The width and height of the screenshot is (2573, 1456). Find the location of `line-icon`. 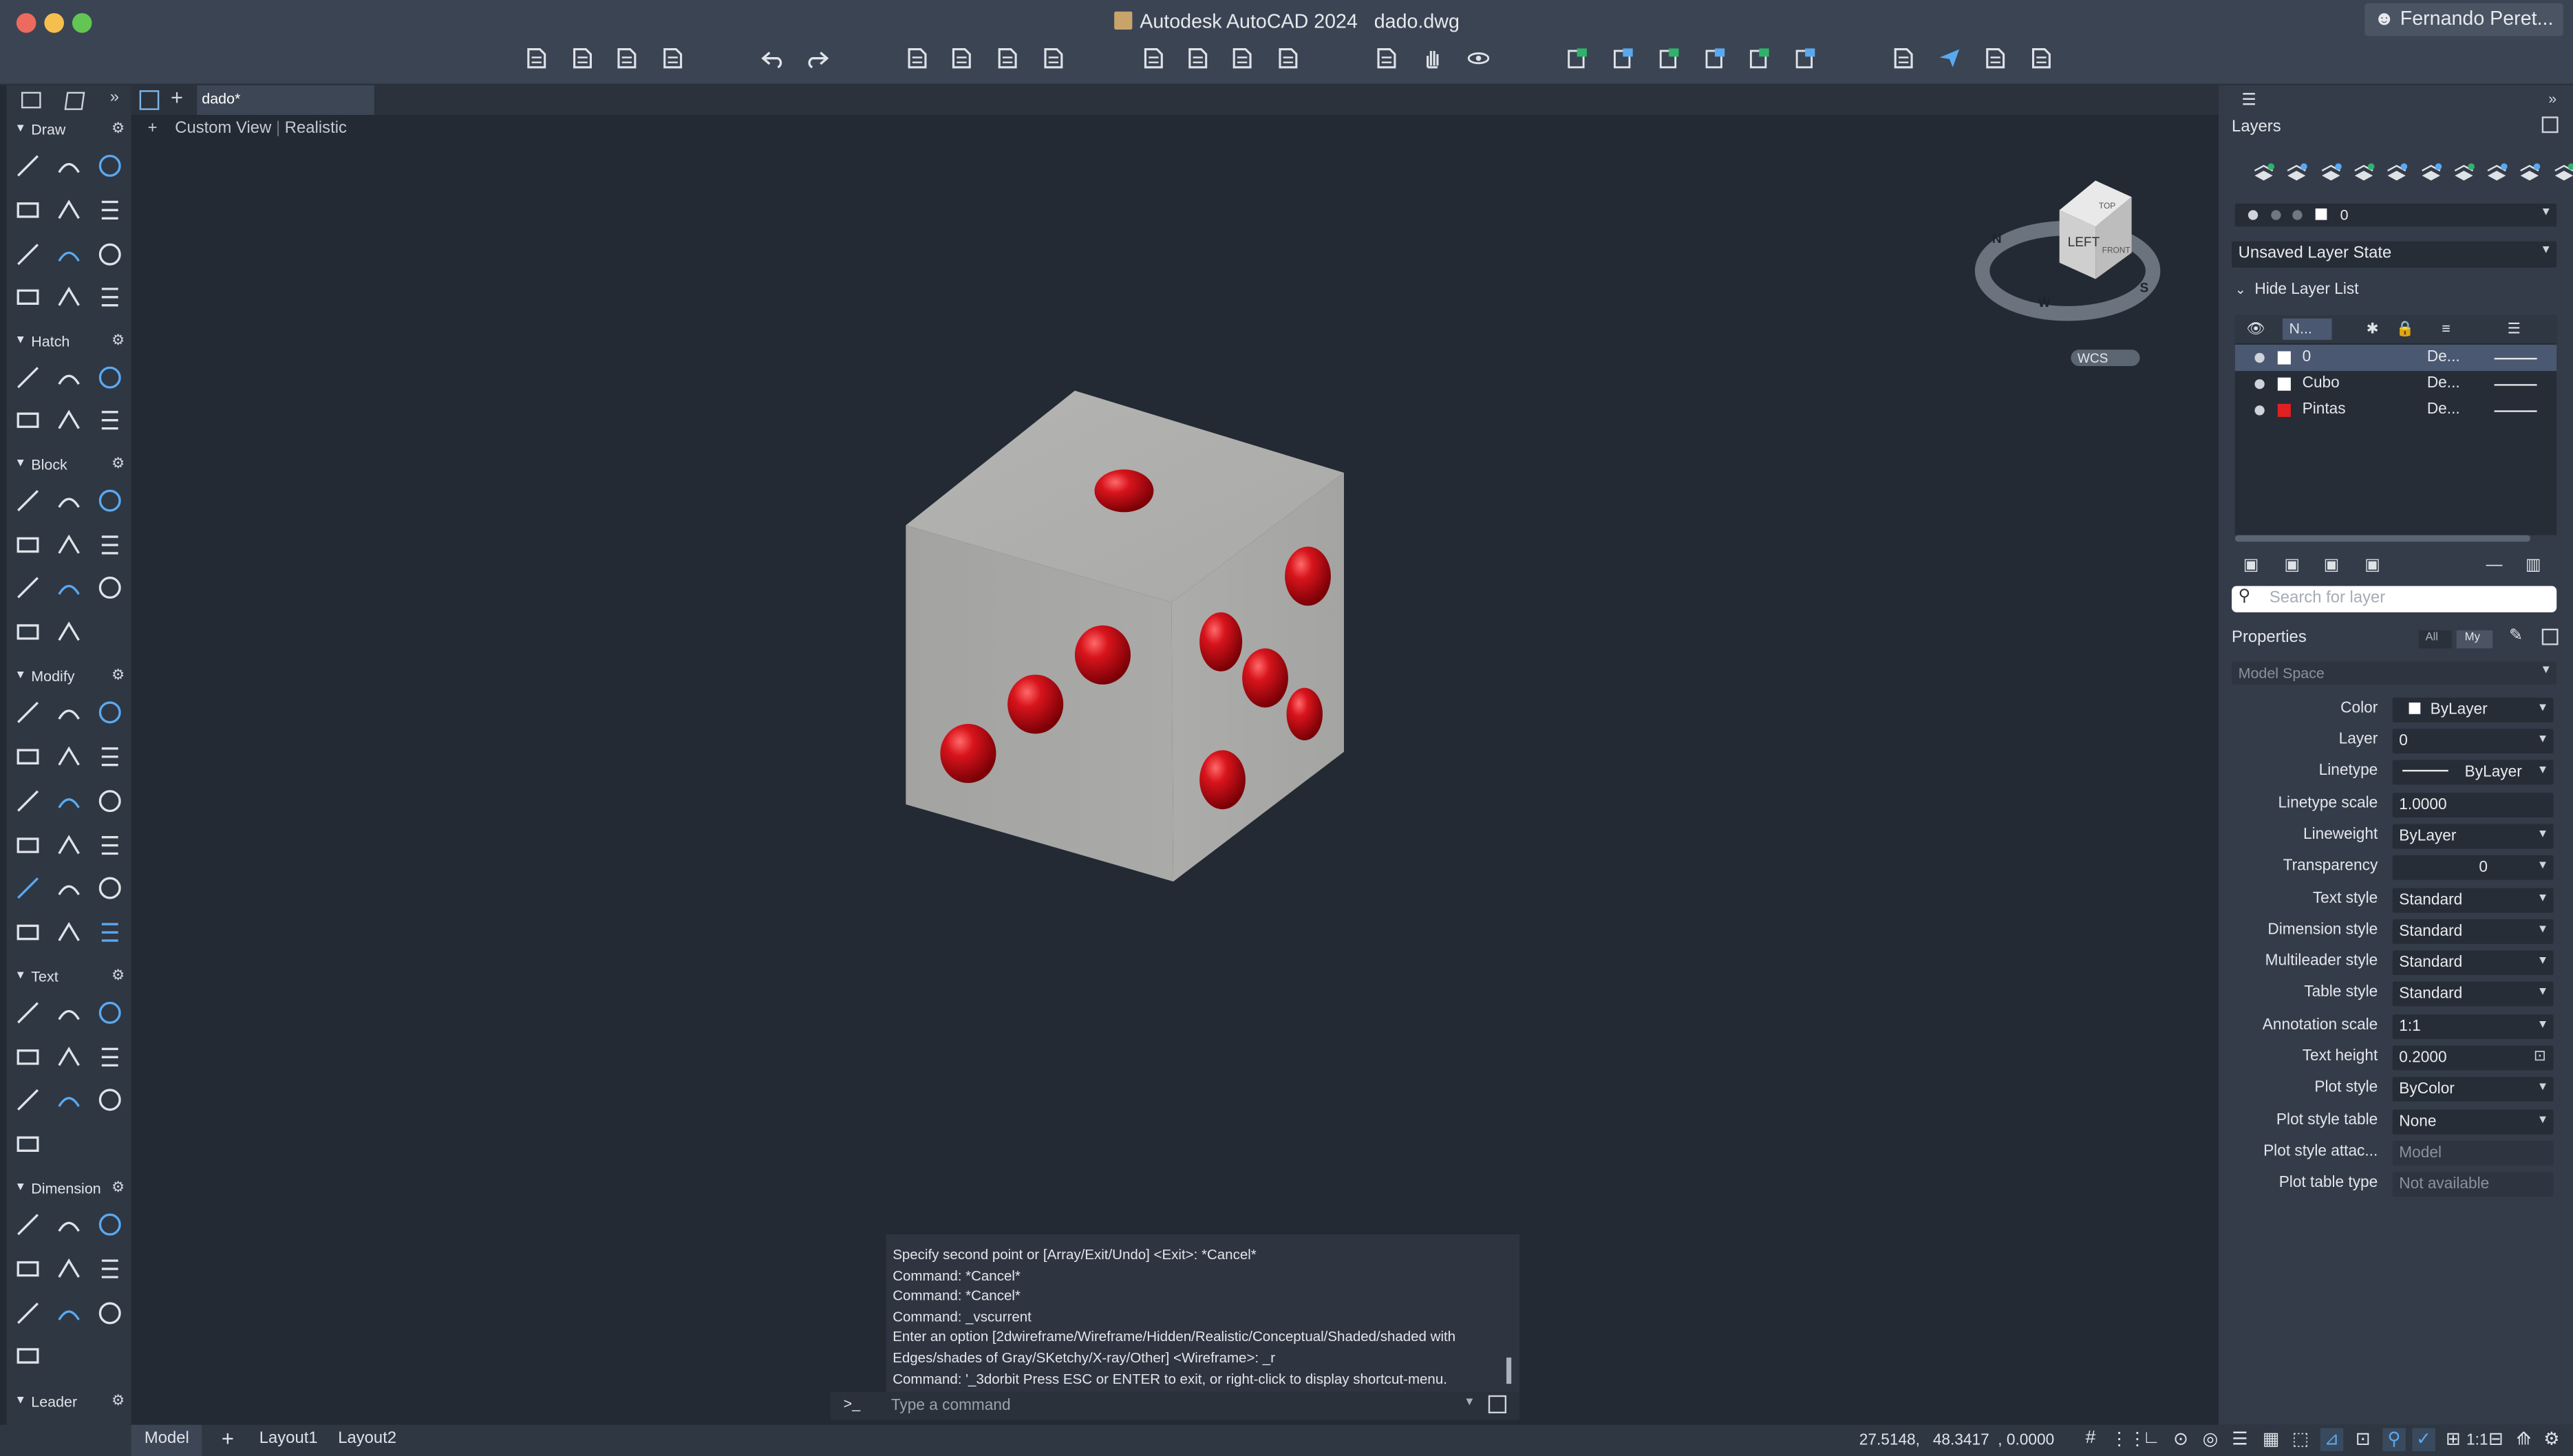

line-icon is located at coordinates (27, 166).